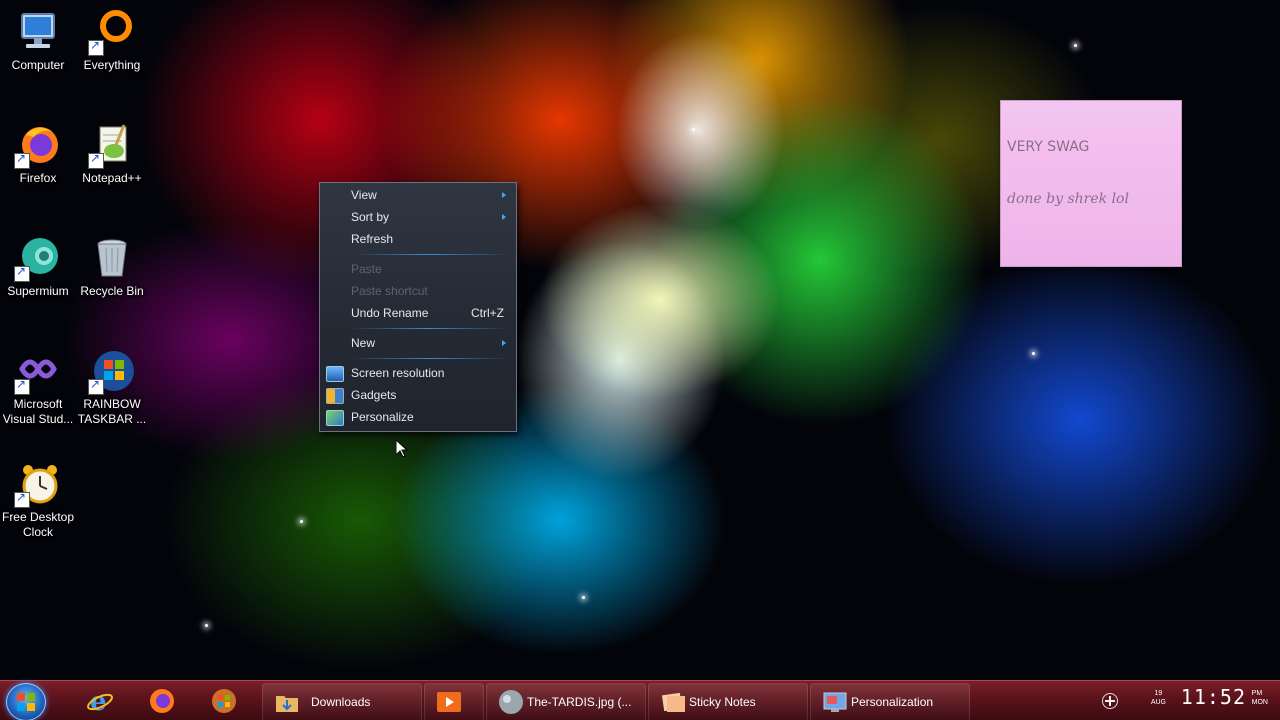  I want to click on system-tray: 19 AUG 11:52 PM MON, so click(1185, 700).